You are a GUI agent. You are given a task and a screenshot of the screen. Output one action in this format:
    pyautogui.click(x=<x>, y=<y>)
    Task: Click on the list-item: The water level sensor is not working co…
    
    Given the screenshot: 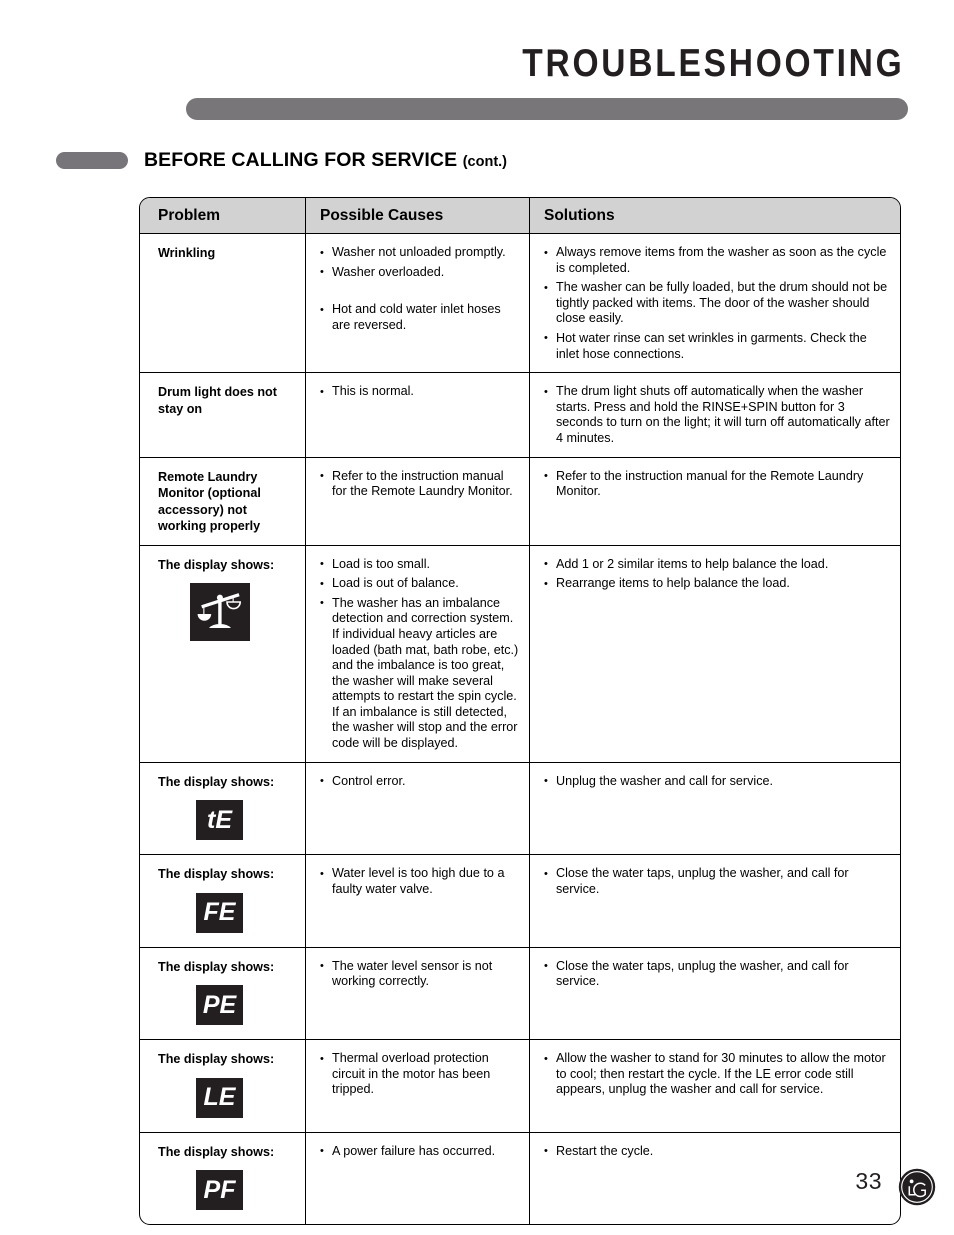 What is the action you would take?
    pyautogui.click(x=420, y=974)
    